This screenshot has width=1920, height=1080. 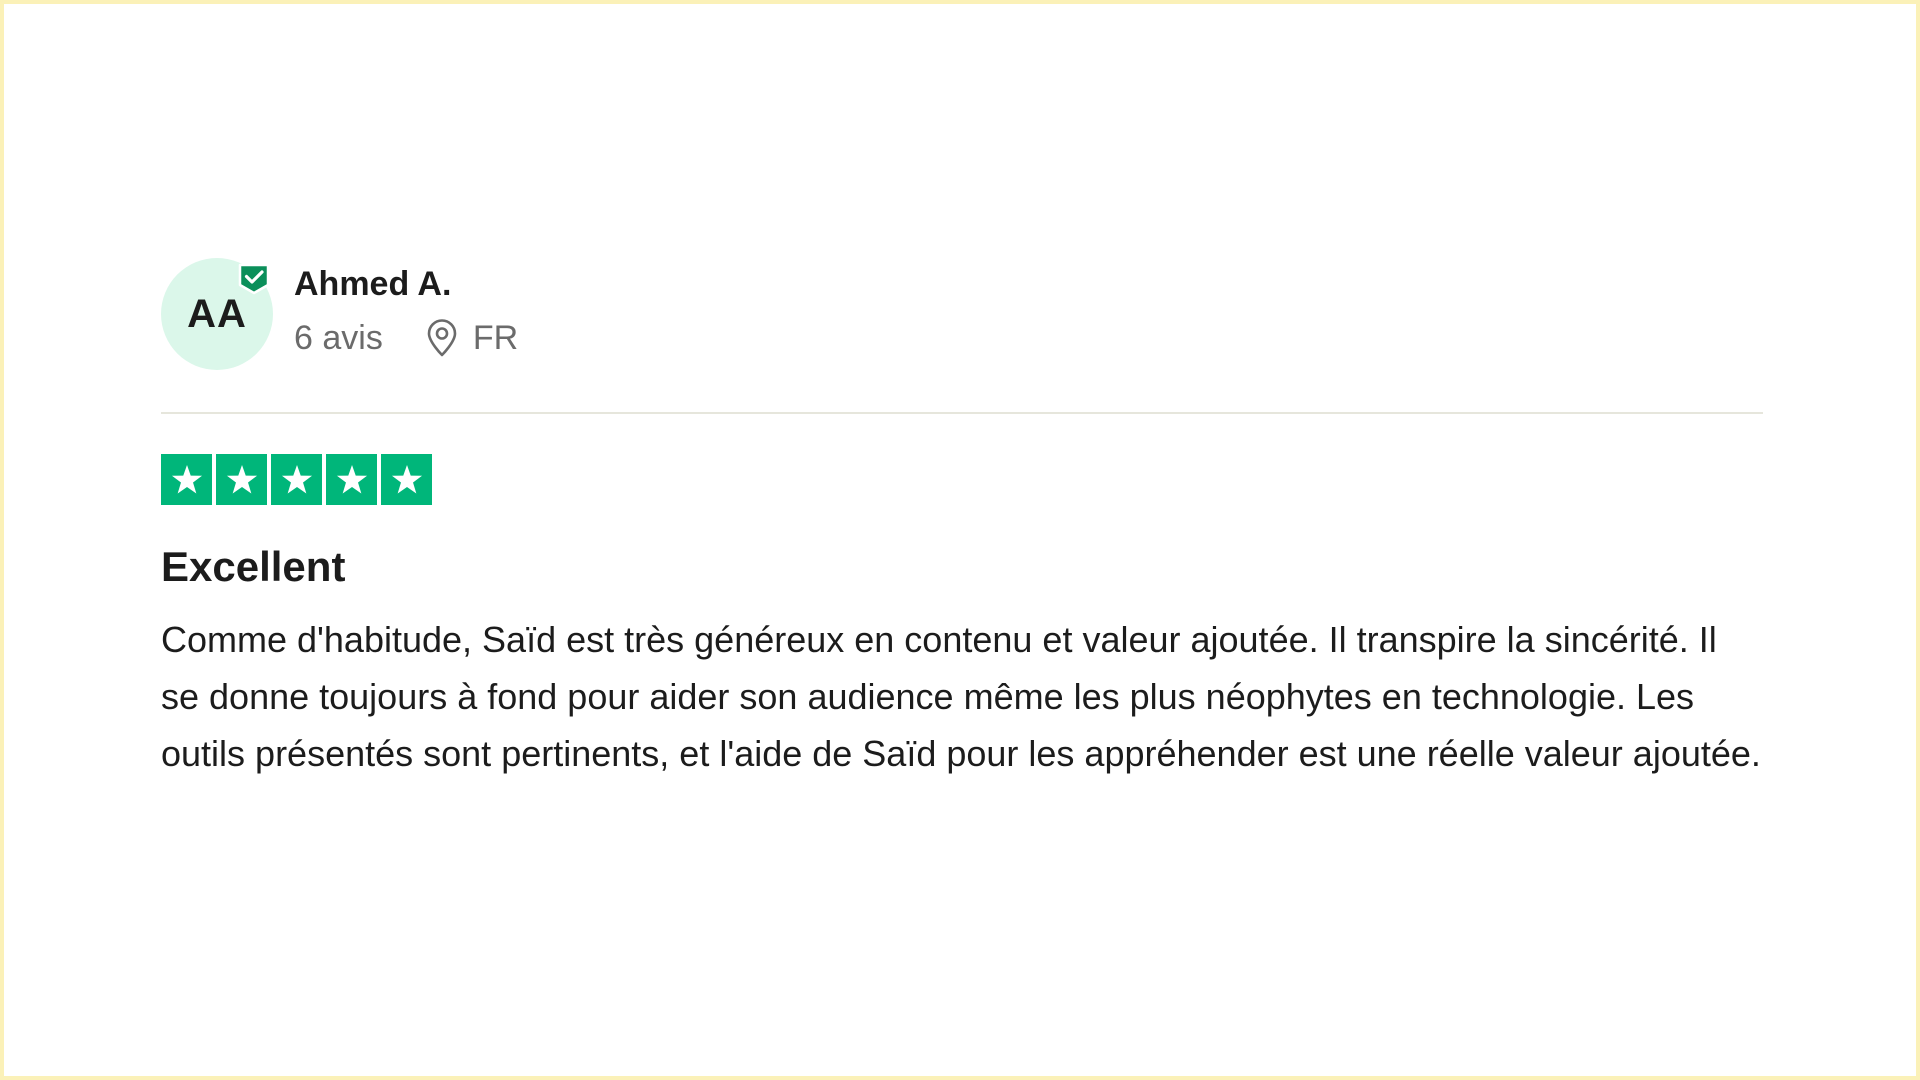 I want to click on review-count: 6 avis, so click(x=338, y=338).